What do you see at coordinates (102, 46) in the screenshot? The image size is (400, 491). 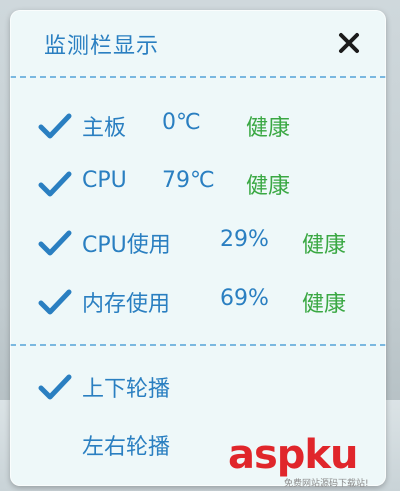 I see `popup-title: 监测栏显示` at bounding box center [102, 46].